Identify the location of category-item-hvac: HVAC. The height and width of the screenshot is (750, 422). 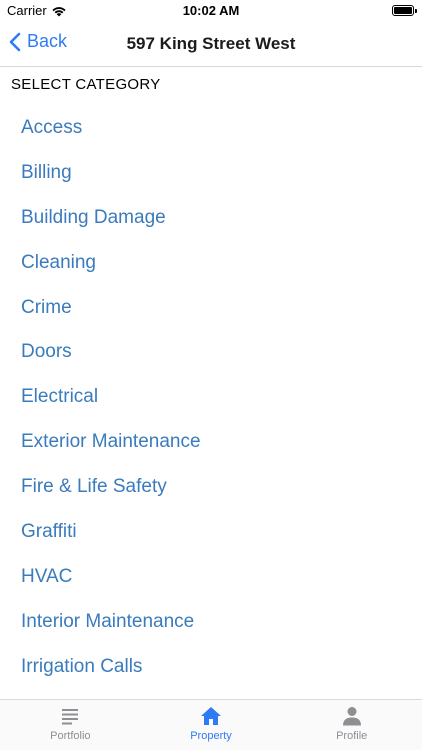
(211, 577).